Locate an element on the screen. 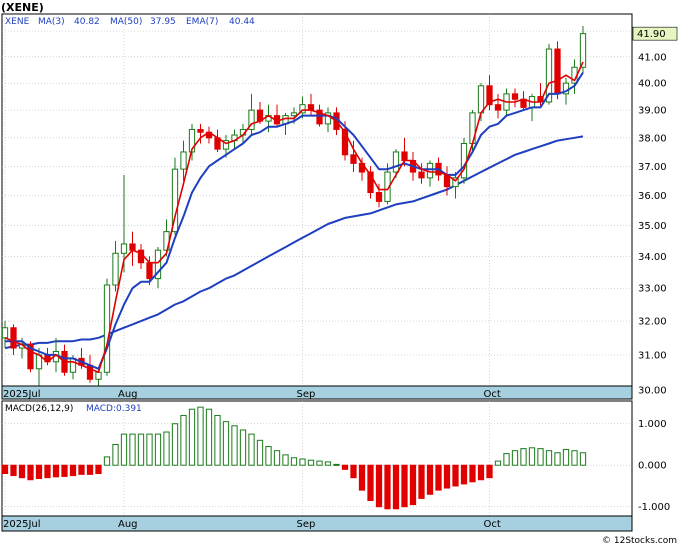  macd-tick-label: -1.000 is located at coordinates (654, 507).